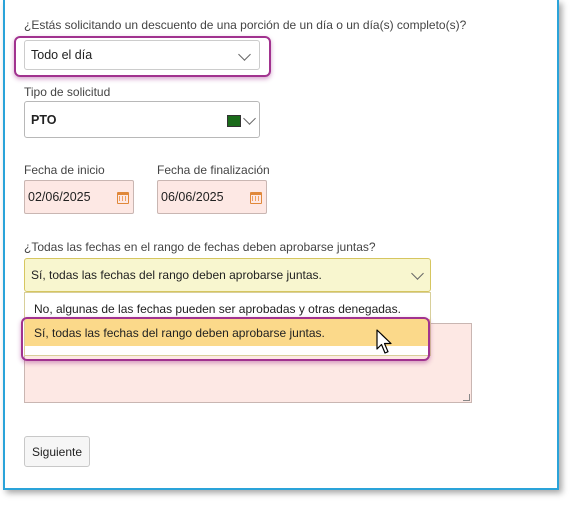 This screenshot has width=576, height=509. I want to click on next-button: Siguiente, so click(57, 451).